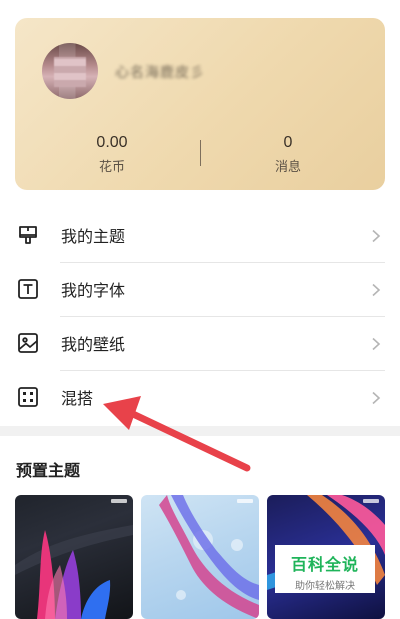 The height and width of the screenshot is (619, 400). I want to click on menu-item-my-themes: 我的主题, so click(200, 235).